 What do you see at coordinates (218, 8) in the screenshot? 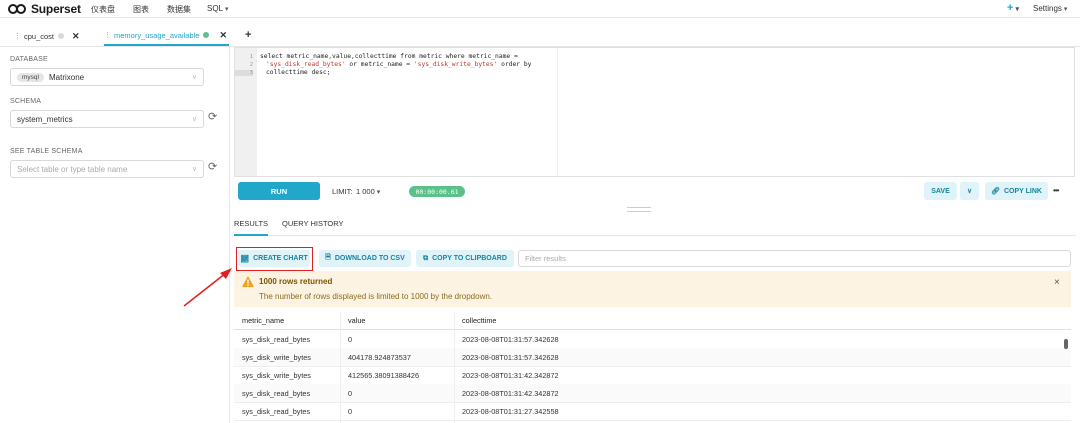
I see `nav-sql-menu: SQL` at bounding box center [218, 8].